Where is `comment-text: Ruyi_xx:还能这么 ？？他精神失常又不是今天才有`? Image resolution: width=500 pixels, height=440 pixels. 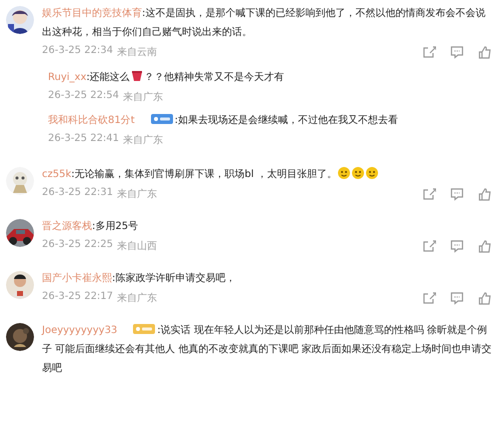 comment-text: Ruyi_xx:还能这么 ？？他精神失常又不是今天才有 is located at coordinates (166, 77).